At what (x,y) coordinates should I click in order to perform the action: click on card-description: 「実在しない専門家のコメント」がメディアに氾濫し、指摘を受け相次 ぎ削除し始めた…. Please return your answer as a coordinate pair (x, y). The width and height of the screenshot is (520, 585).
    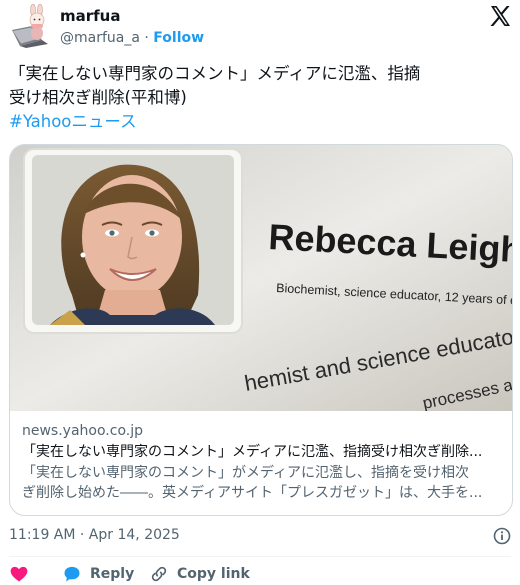
    Looking at the image, I should click on (262, 483).